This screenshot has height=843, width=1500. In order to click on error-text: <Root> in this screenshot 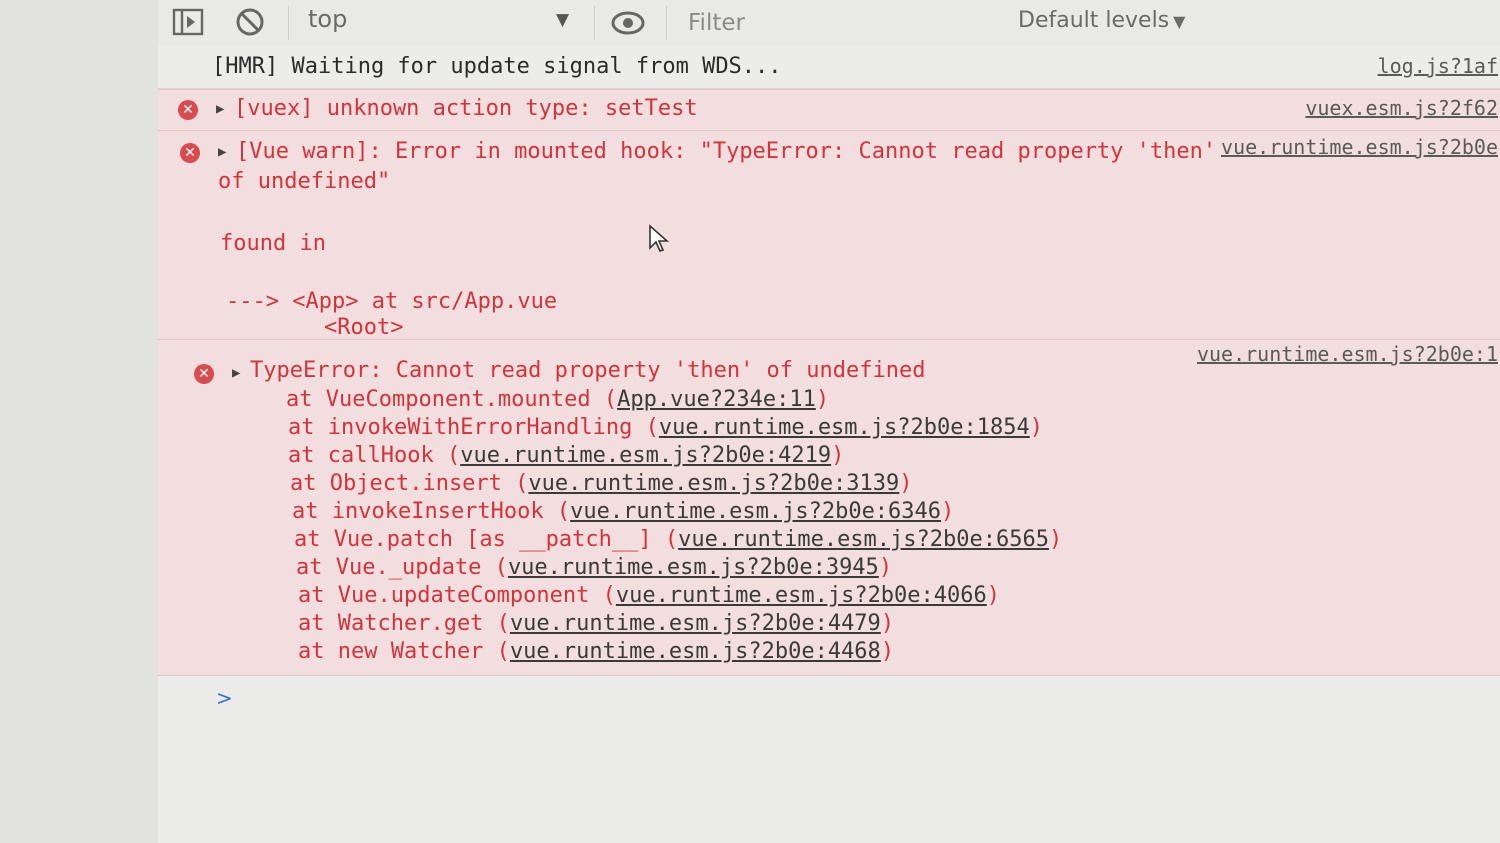, I will do `click(364, 327)`.